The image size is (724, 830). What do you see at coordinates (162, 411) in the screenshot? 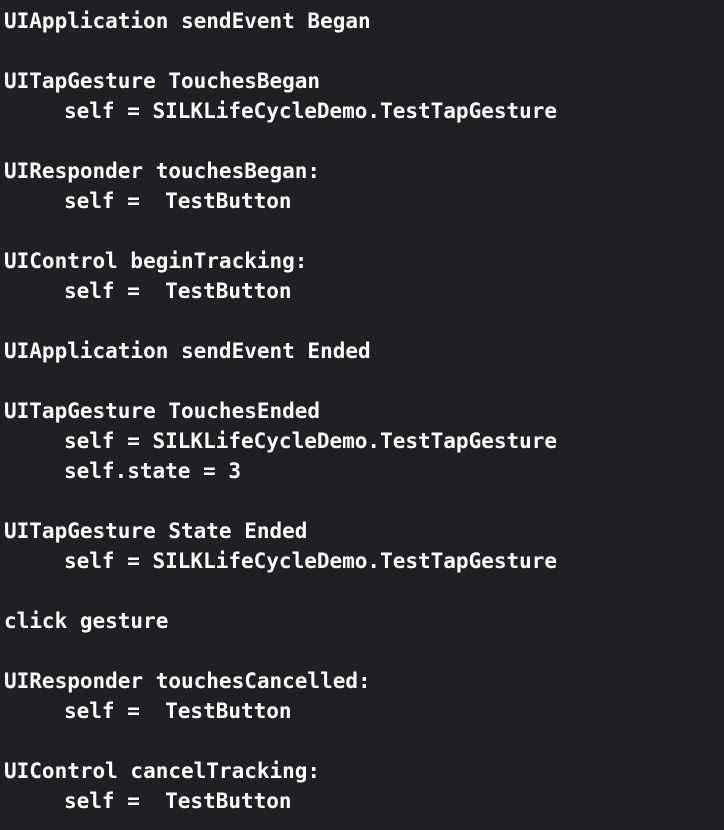
I see `log-line: UITapGesture TouchesEnded` at bounding box center [162, 411].